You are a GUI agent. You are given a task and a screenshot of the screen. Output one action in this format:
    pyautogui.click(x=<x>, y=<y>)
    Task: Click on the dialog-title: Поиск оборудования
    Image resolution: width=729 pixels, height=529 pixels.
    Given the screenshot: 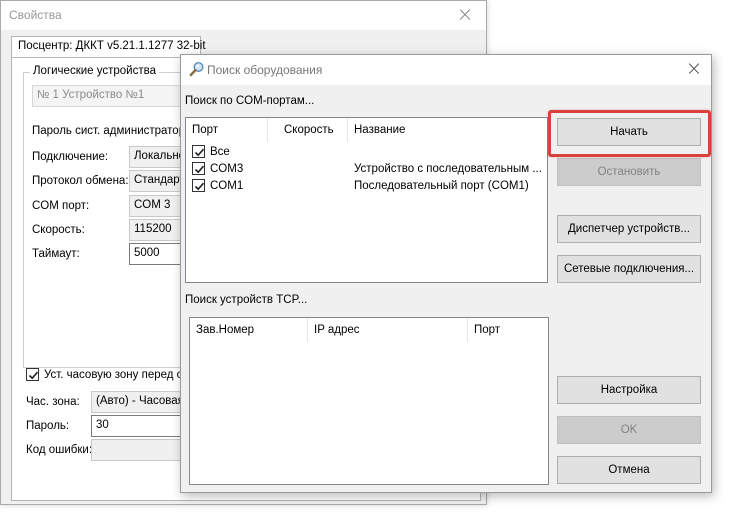 What is the action you would take?
    pyautogui.click(x=265, y=70)
    